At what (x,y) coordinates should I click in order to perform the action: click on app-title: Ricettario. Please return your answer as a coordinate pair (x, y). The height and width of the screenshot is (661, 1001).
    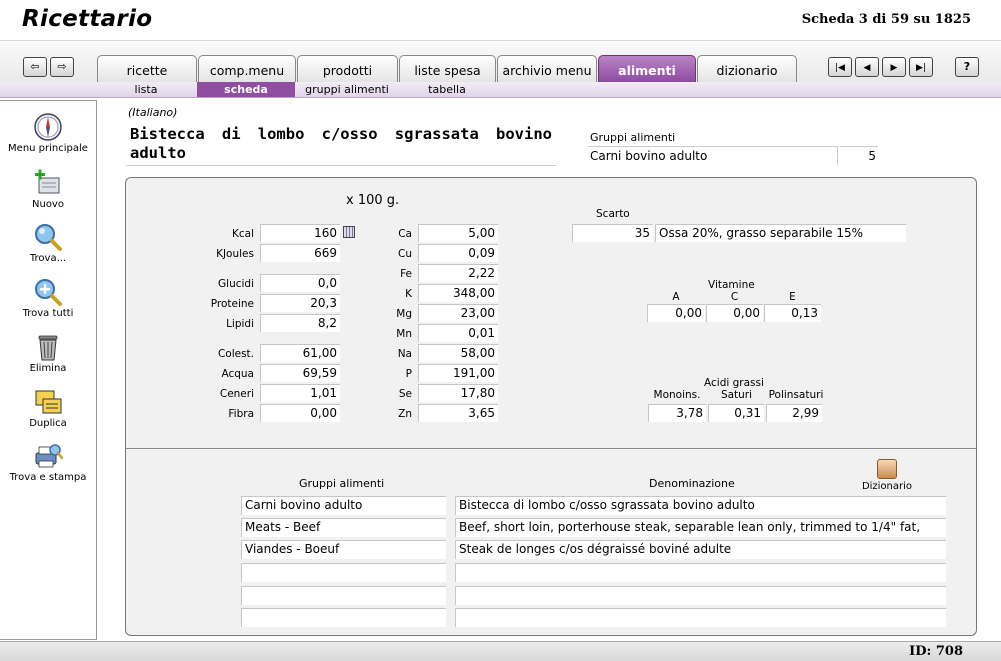
    Looking at the image, I should click on (87, 19).